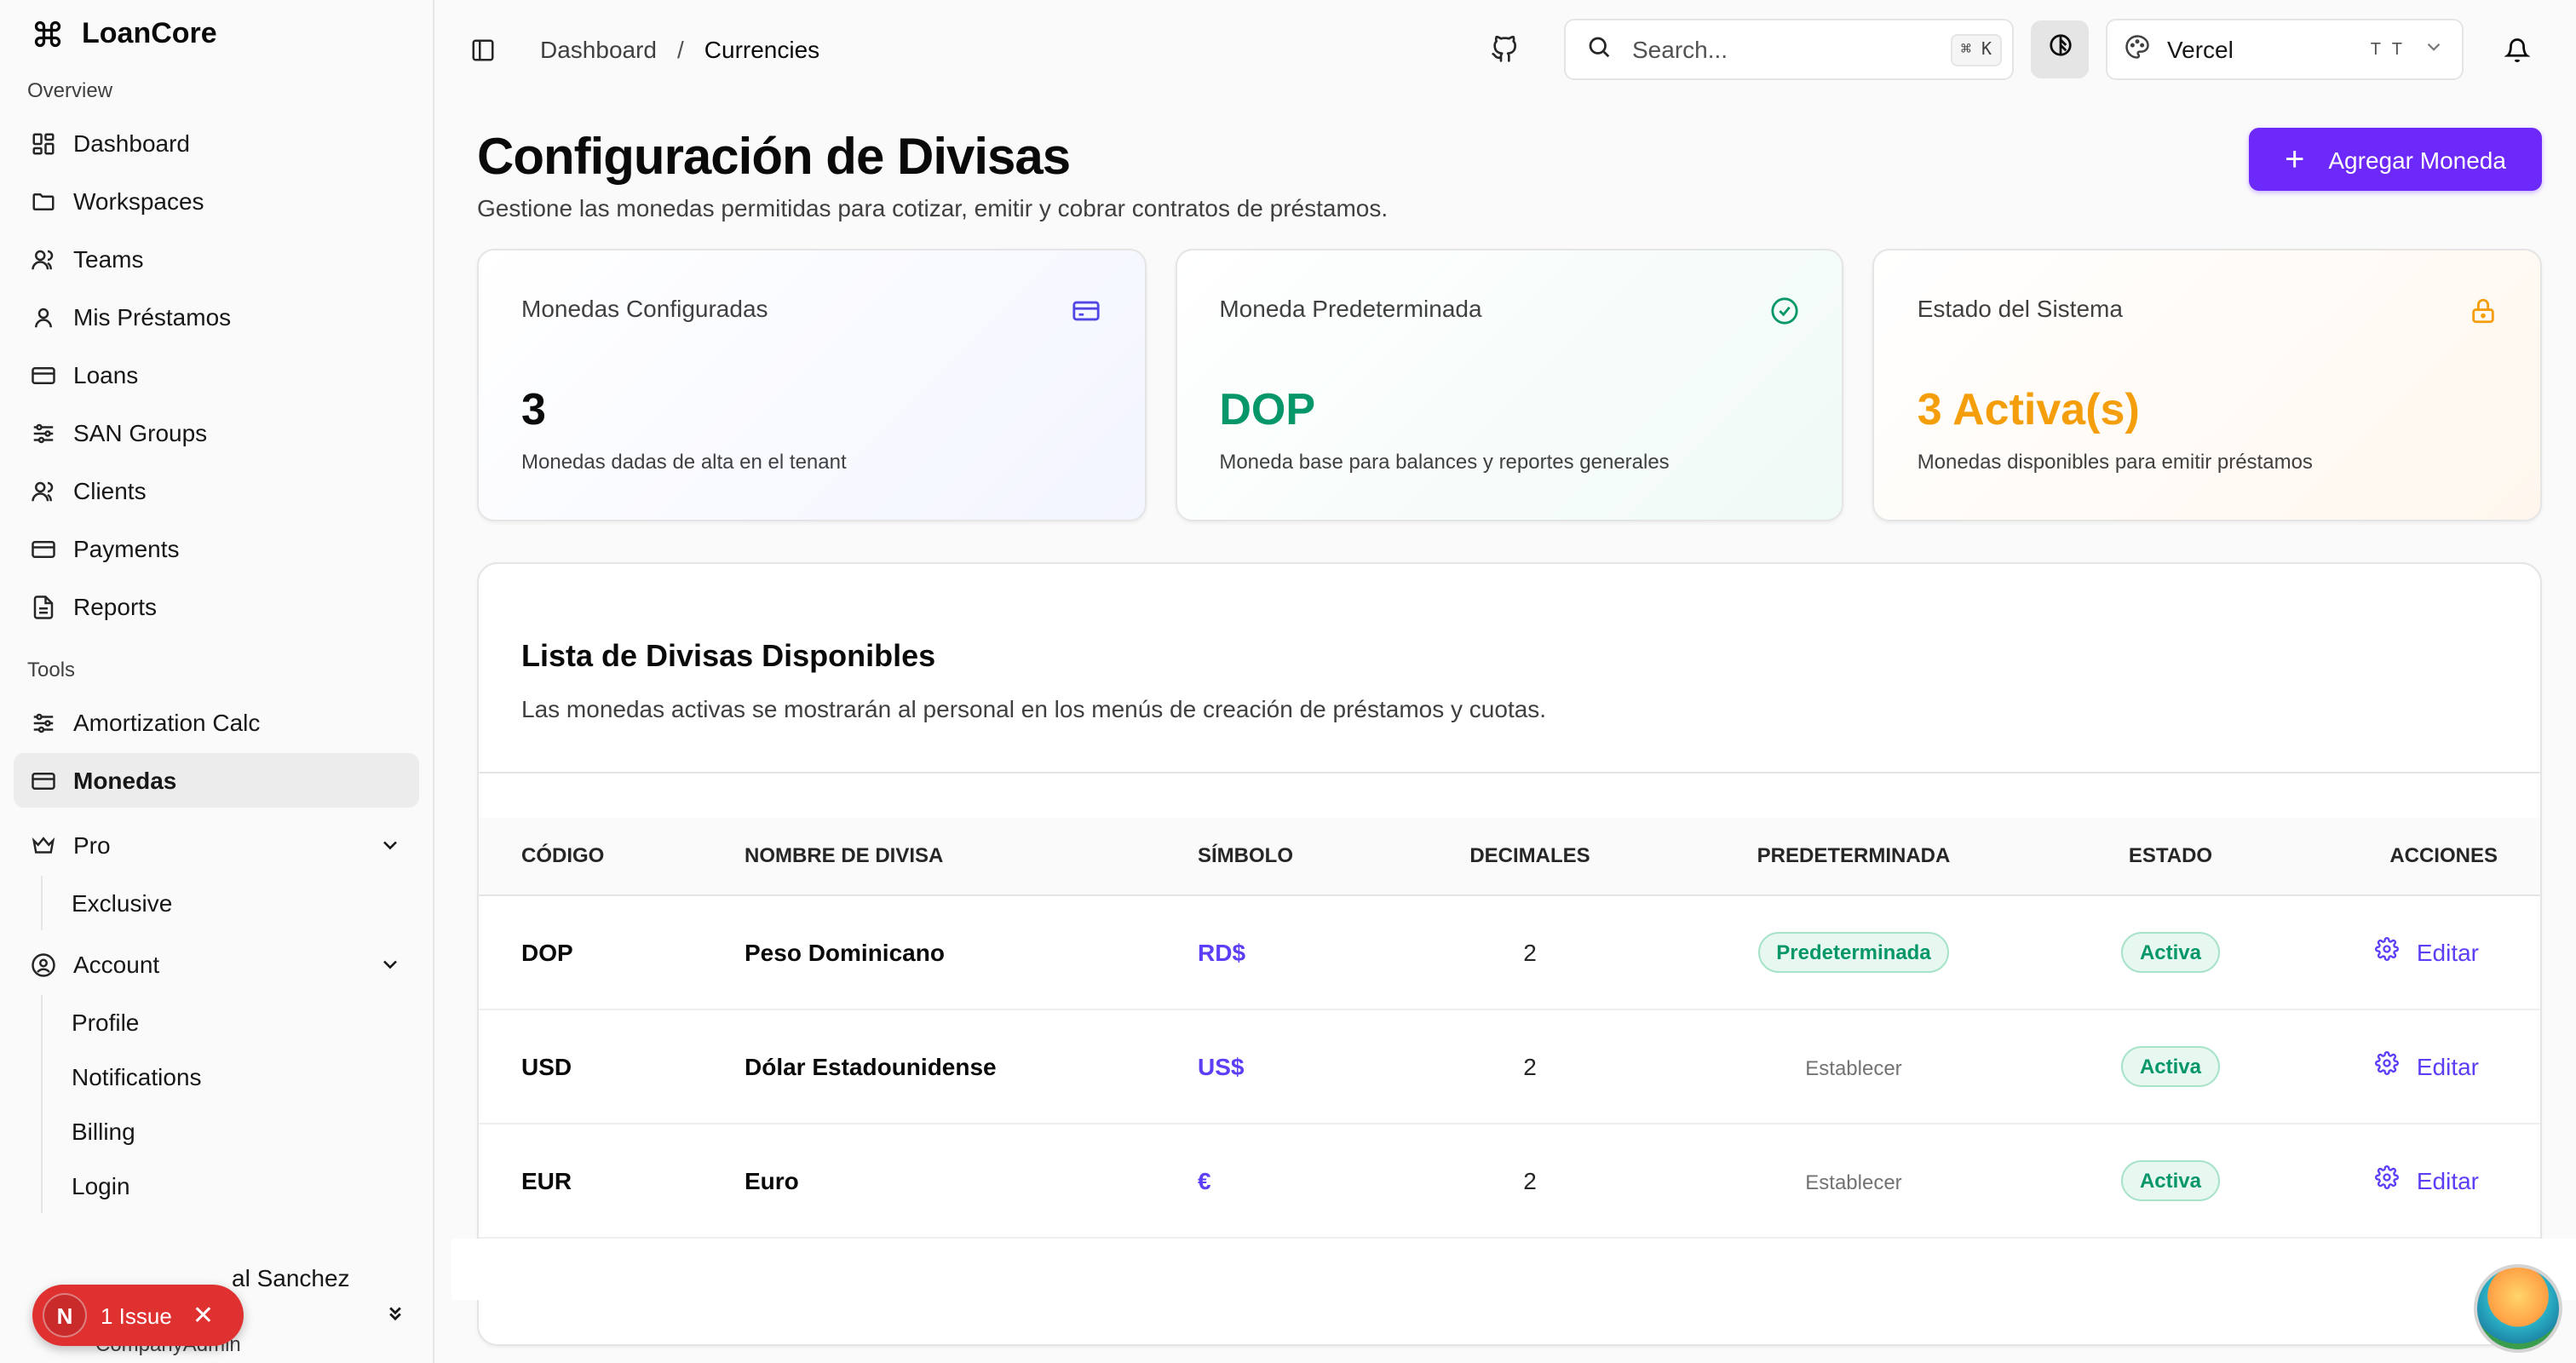 This screenshot has width=2576, height=1363. I want to click on column-header: NOMBRE DE DIVISA, so click(845, 856).